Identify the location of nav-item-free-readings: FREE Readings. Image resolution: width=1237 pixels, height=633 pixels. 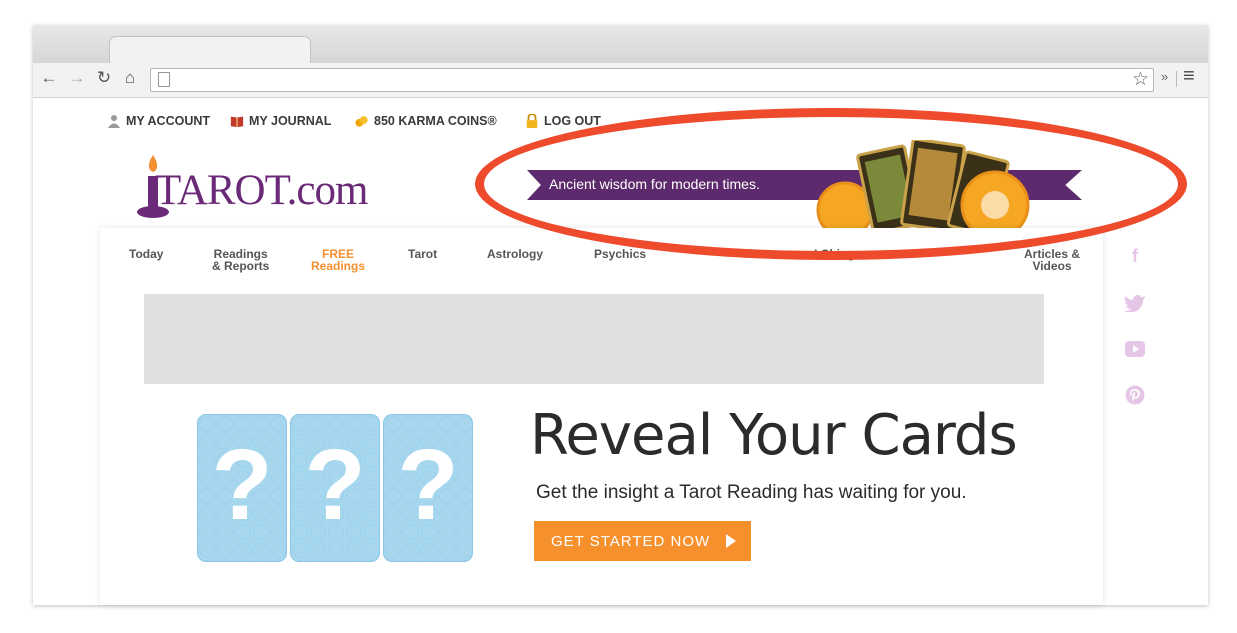
(338, 260).